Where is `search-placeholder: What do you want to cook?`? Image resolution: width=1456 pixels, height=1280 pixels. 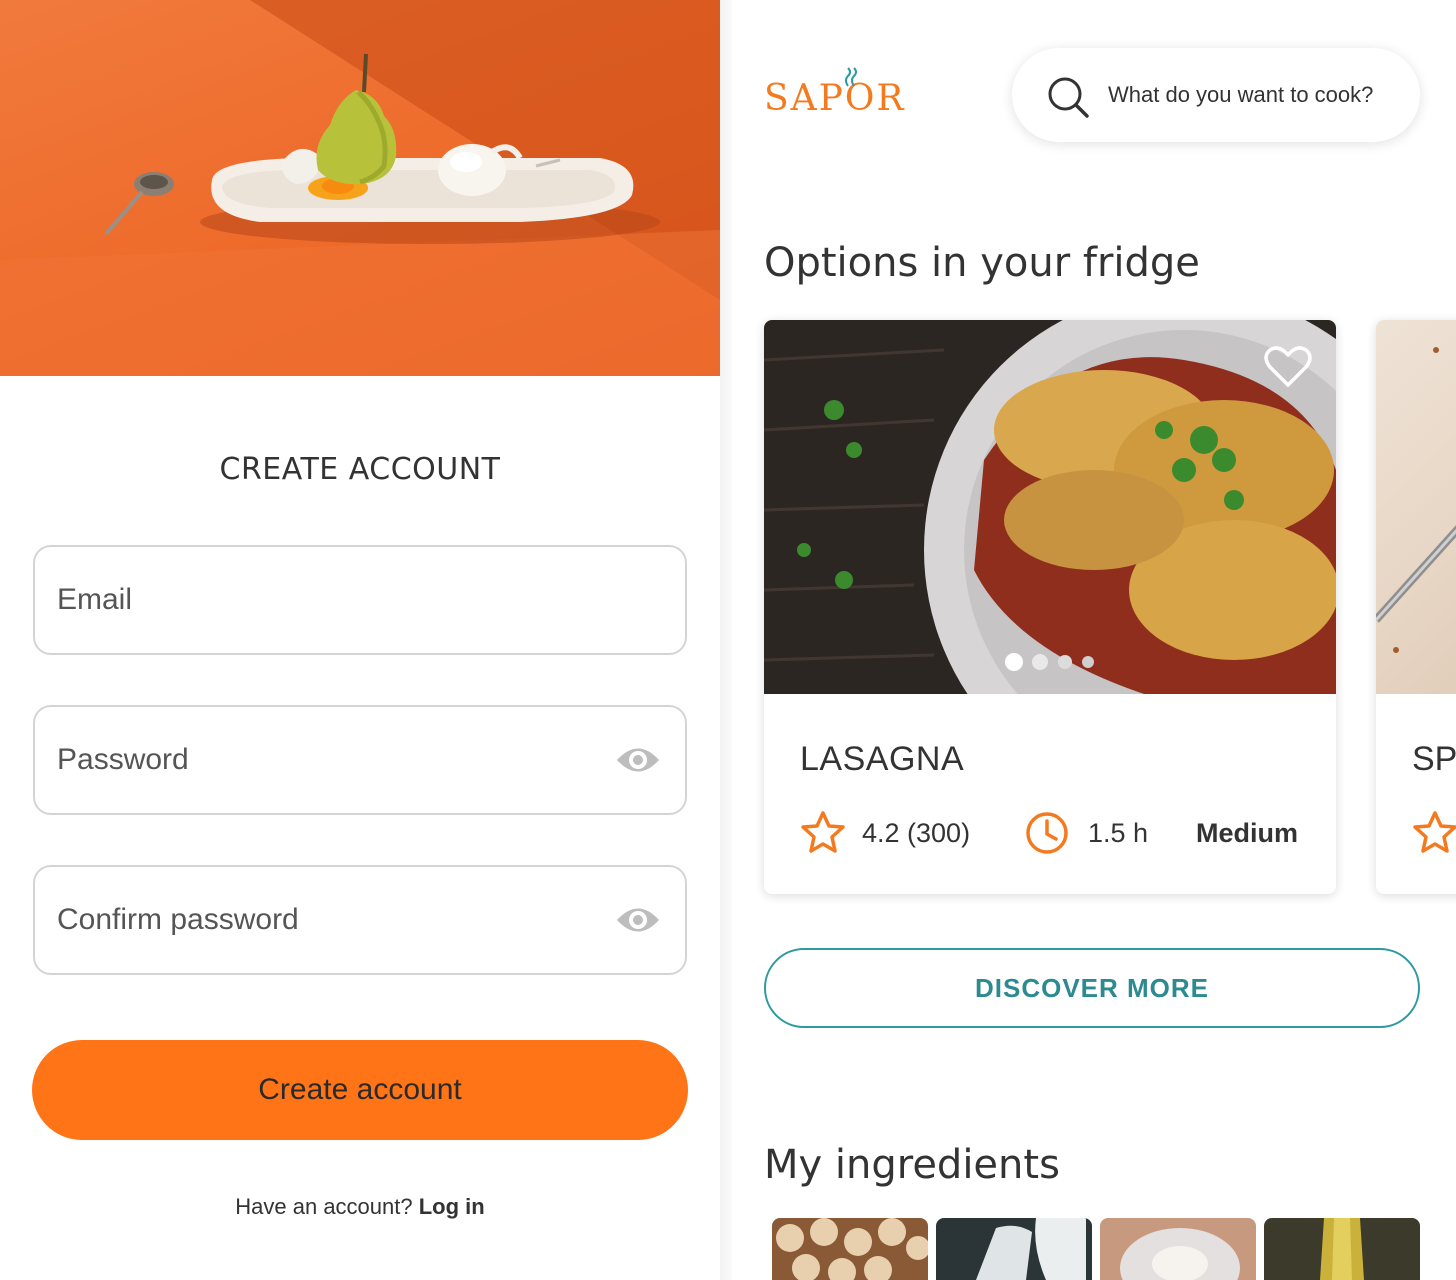 search-placeholder: What do you want to cook? is located at coordinates (1241, 94).